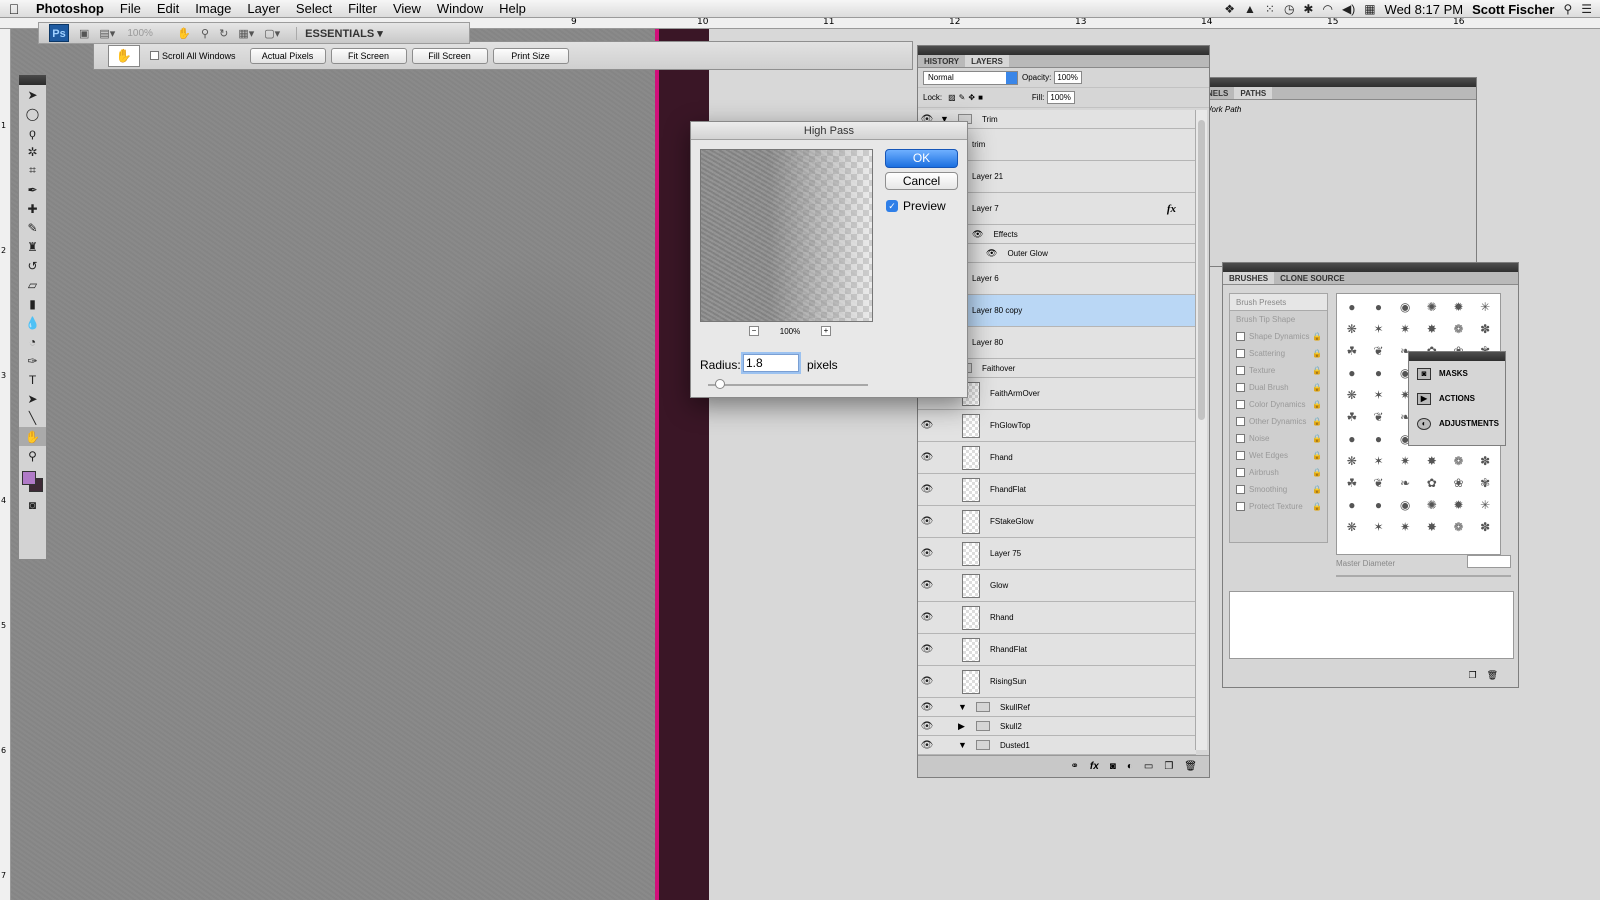 Image resolution: width=1600 pixels, height=900 pixels. I want to click on brush-tip-swatch: ❦, so click(1379, 482).